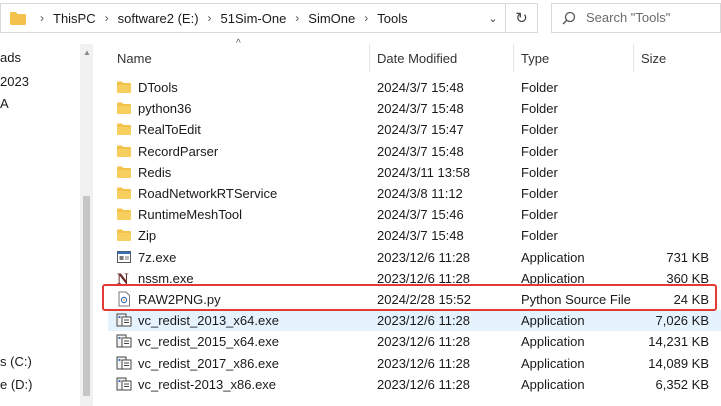 This screenshot has height=406, width=721. Describe the element at coordinates (208, 342) in the screenshot. I see `file-name: vc_redist_2015_x64.exe` at that location.